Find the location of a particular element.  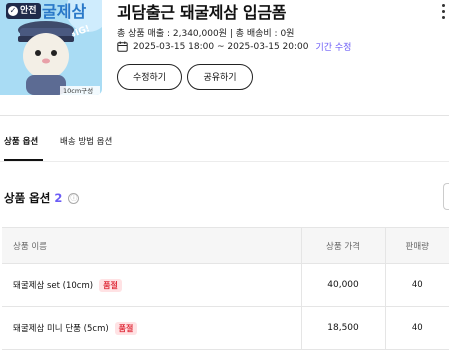

sales-summary: 총 상품 매출 : 2,340,000원 | 총 배송비 : 0원 is located at coordinates (206, 34).